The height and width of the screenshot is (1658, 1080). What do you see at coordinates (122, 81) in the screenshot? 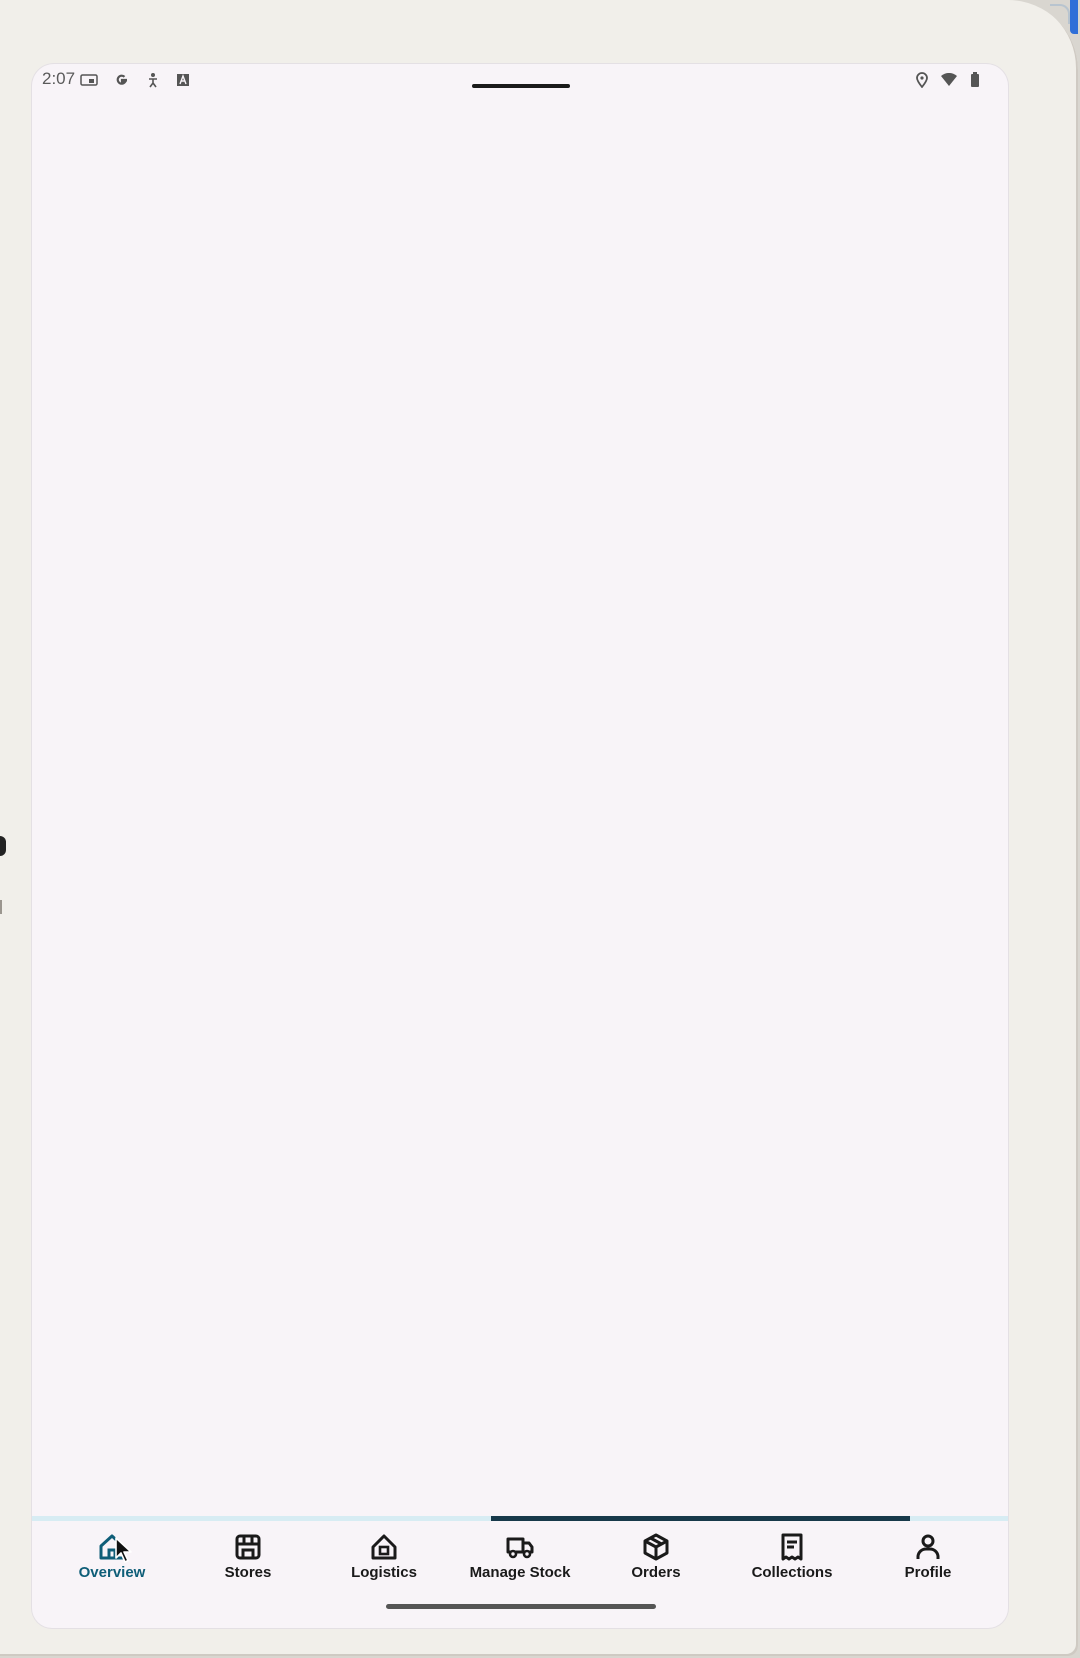
I see `google-icon` at bounding box center [122, 81].